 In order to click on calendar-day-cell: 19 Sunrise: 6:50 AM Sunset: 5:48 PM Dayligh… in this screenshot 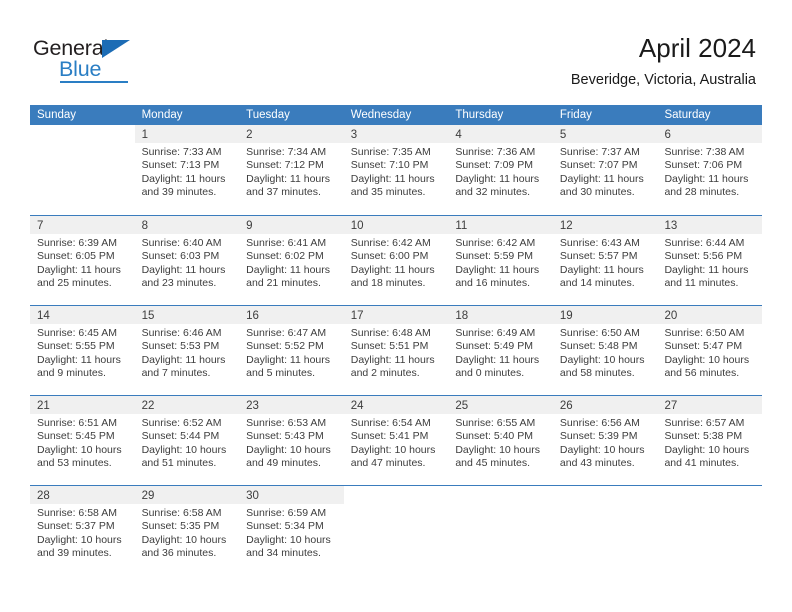, I will do `click(605, 350)`.